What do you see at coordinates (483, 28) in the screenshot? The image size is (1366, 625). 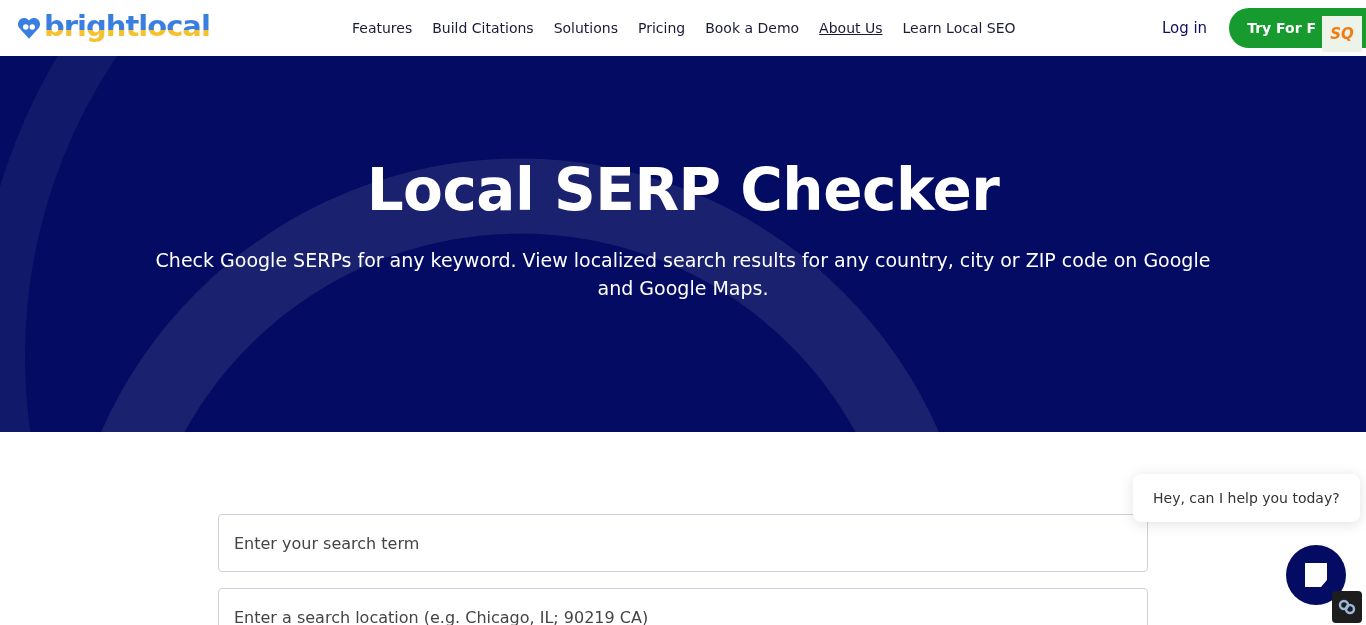 I see `nav-link: Build Citations` at bounding box center [483, 28].